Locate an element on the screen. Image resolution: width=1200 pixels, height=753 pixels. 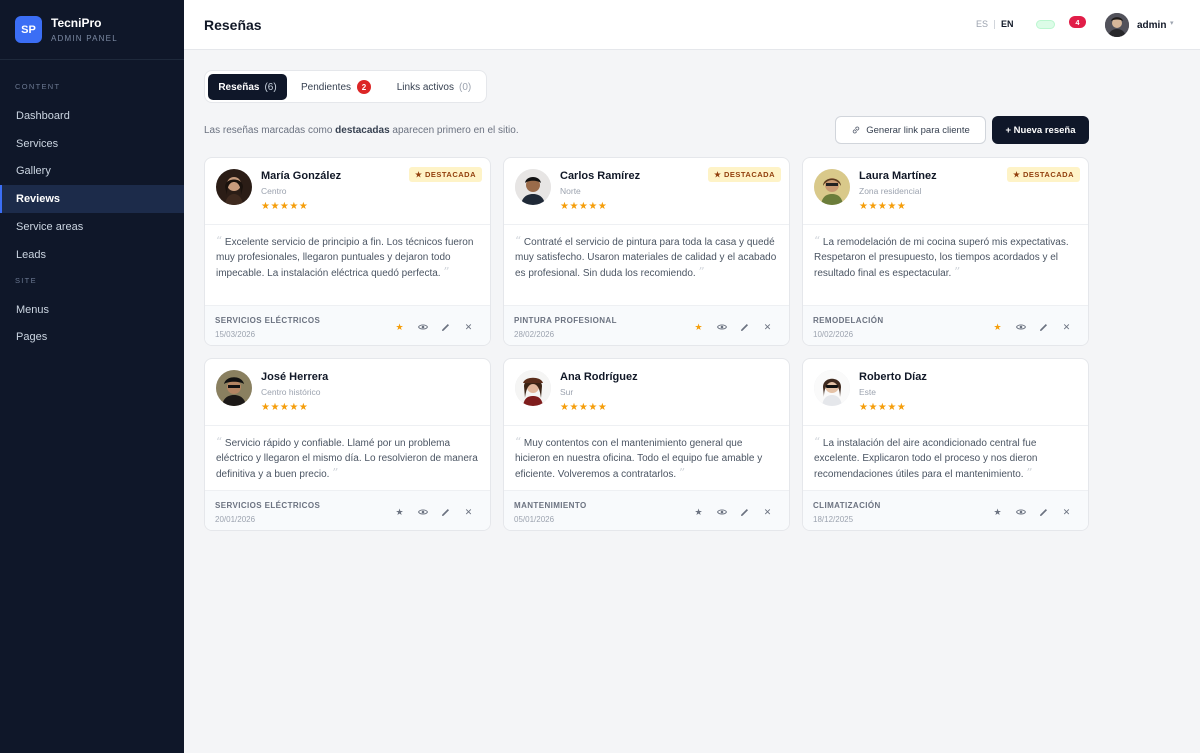
review-category: MANTENIMIENTO is located at coordinates (550, 505).